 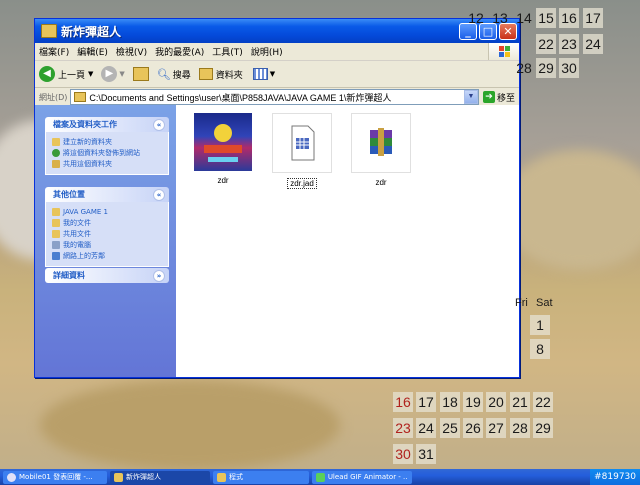 What do you see at coordinates (540, 325) in the screenshot?
I see `calendar-day: 1` at bounding box center [540, 325].